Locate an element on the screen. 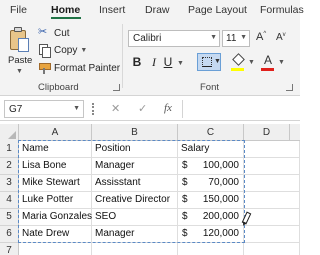 This screenshot has width=320, height=255. cell-b6: Manager is located at coordinates (135, 234).